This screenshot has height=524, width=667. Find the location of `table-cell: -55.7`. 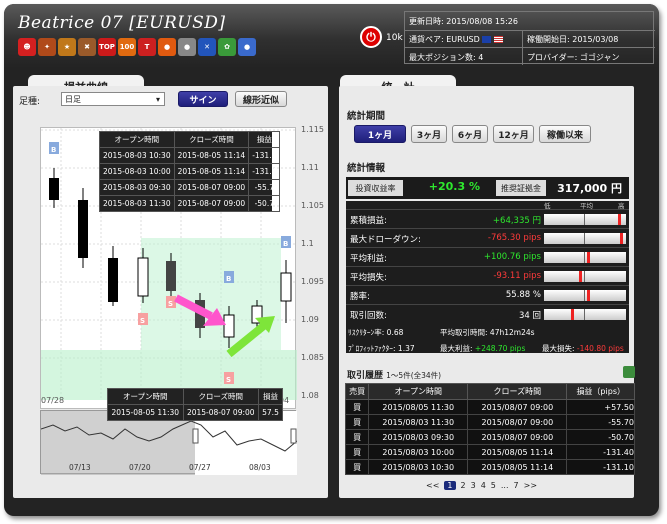

table-cell: -55.7 is located at coordinates (264, 187).